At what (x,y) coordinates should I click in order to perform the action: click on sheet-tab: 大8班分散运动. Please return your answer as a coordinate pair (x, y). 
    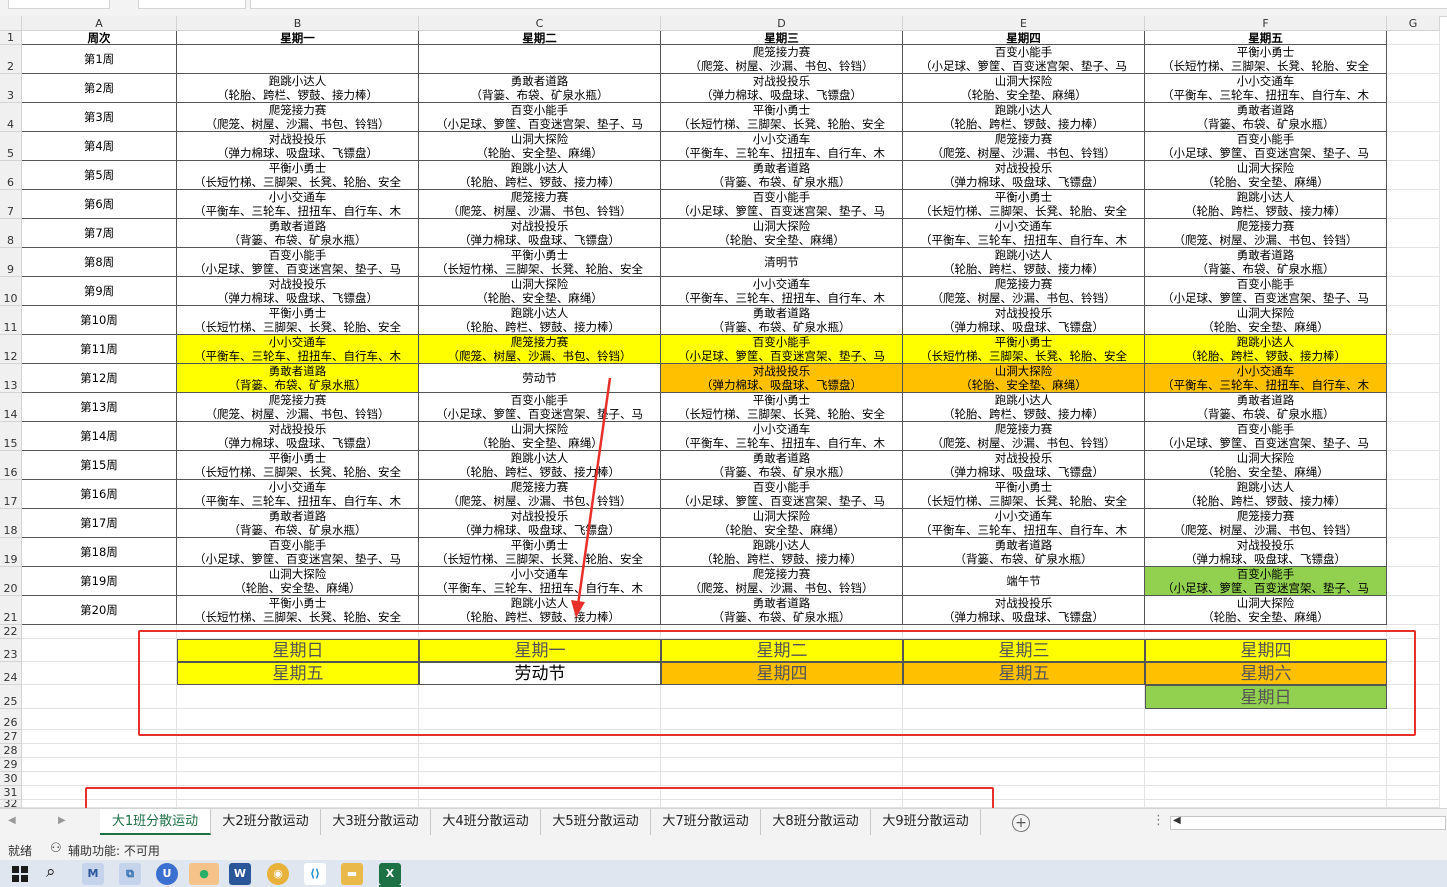
    Looking at the image, I should click on (816, 822).